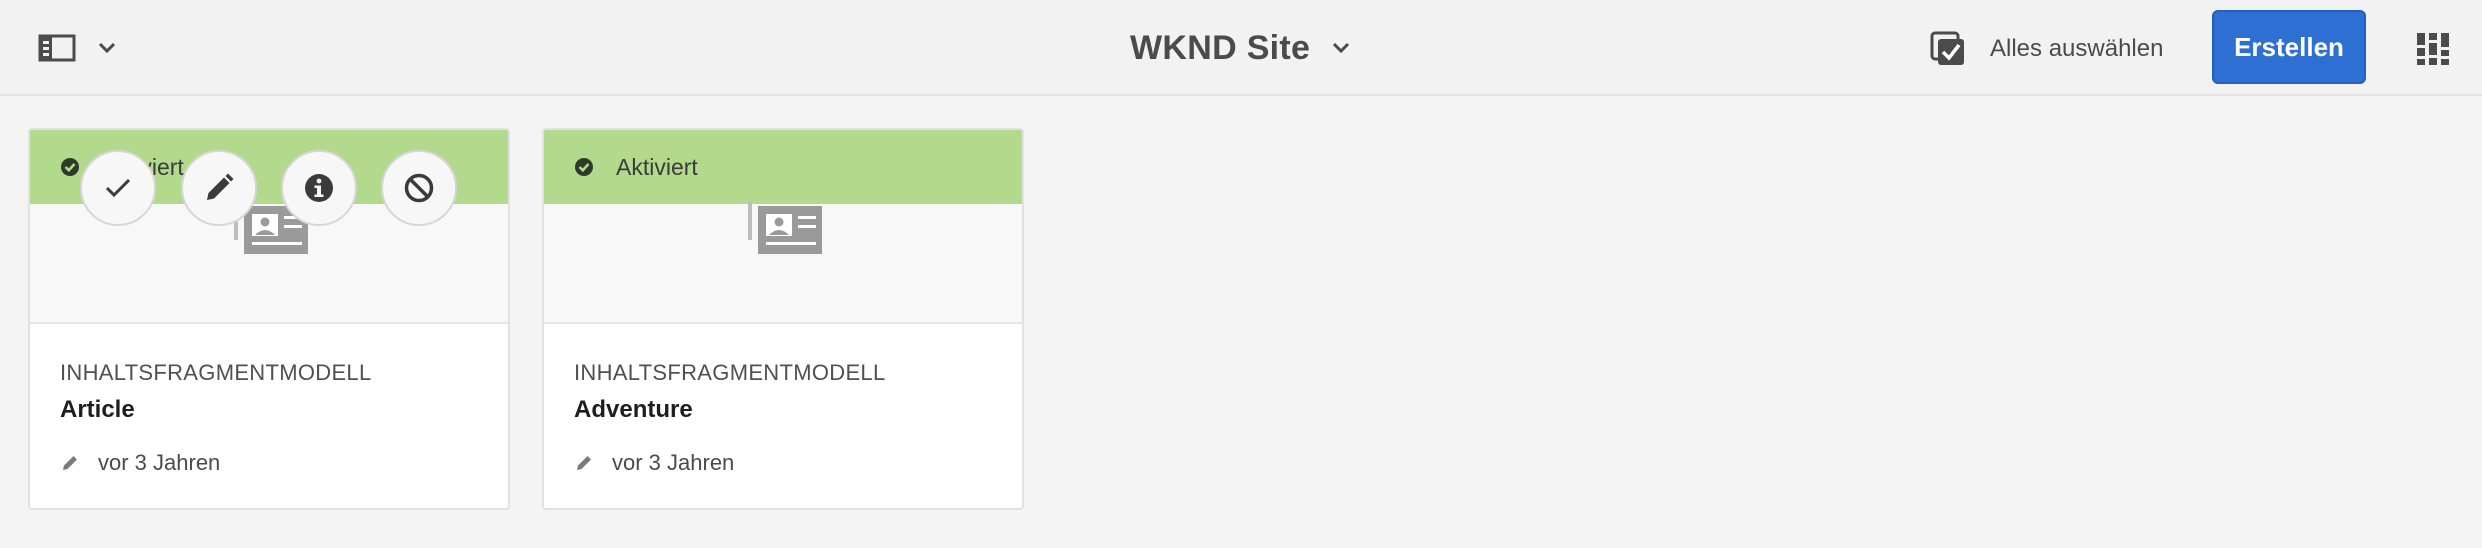  I want to click on page-title: WKND Site, so click(1220, 47).